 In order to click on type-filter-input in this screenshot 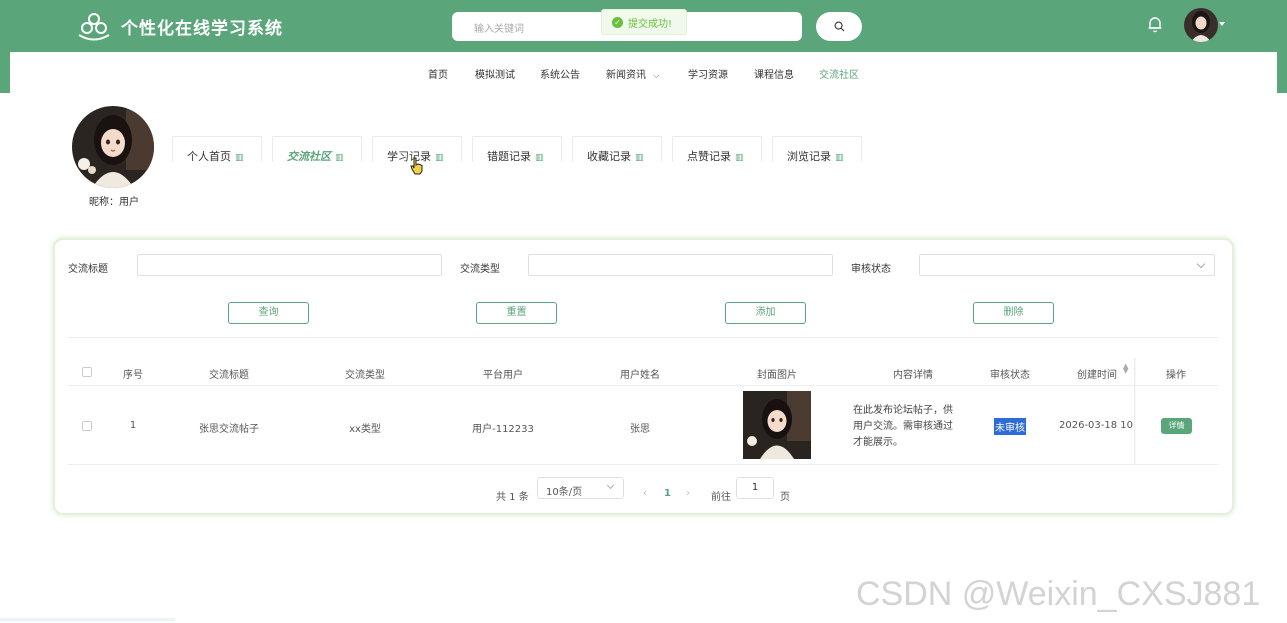, I will do `click(680, 265)`.